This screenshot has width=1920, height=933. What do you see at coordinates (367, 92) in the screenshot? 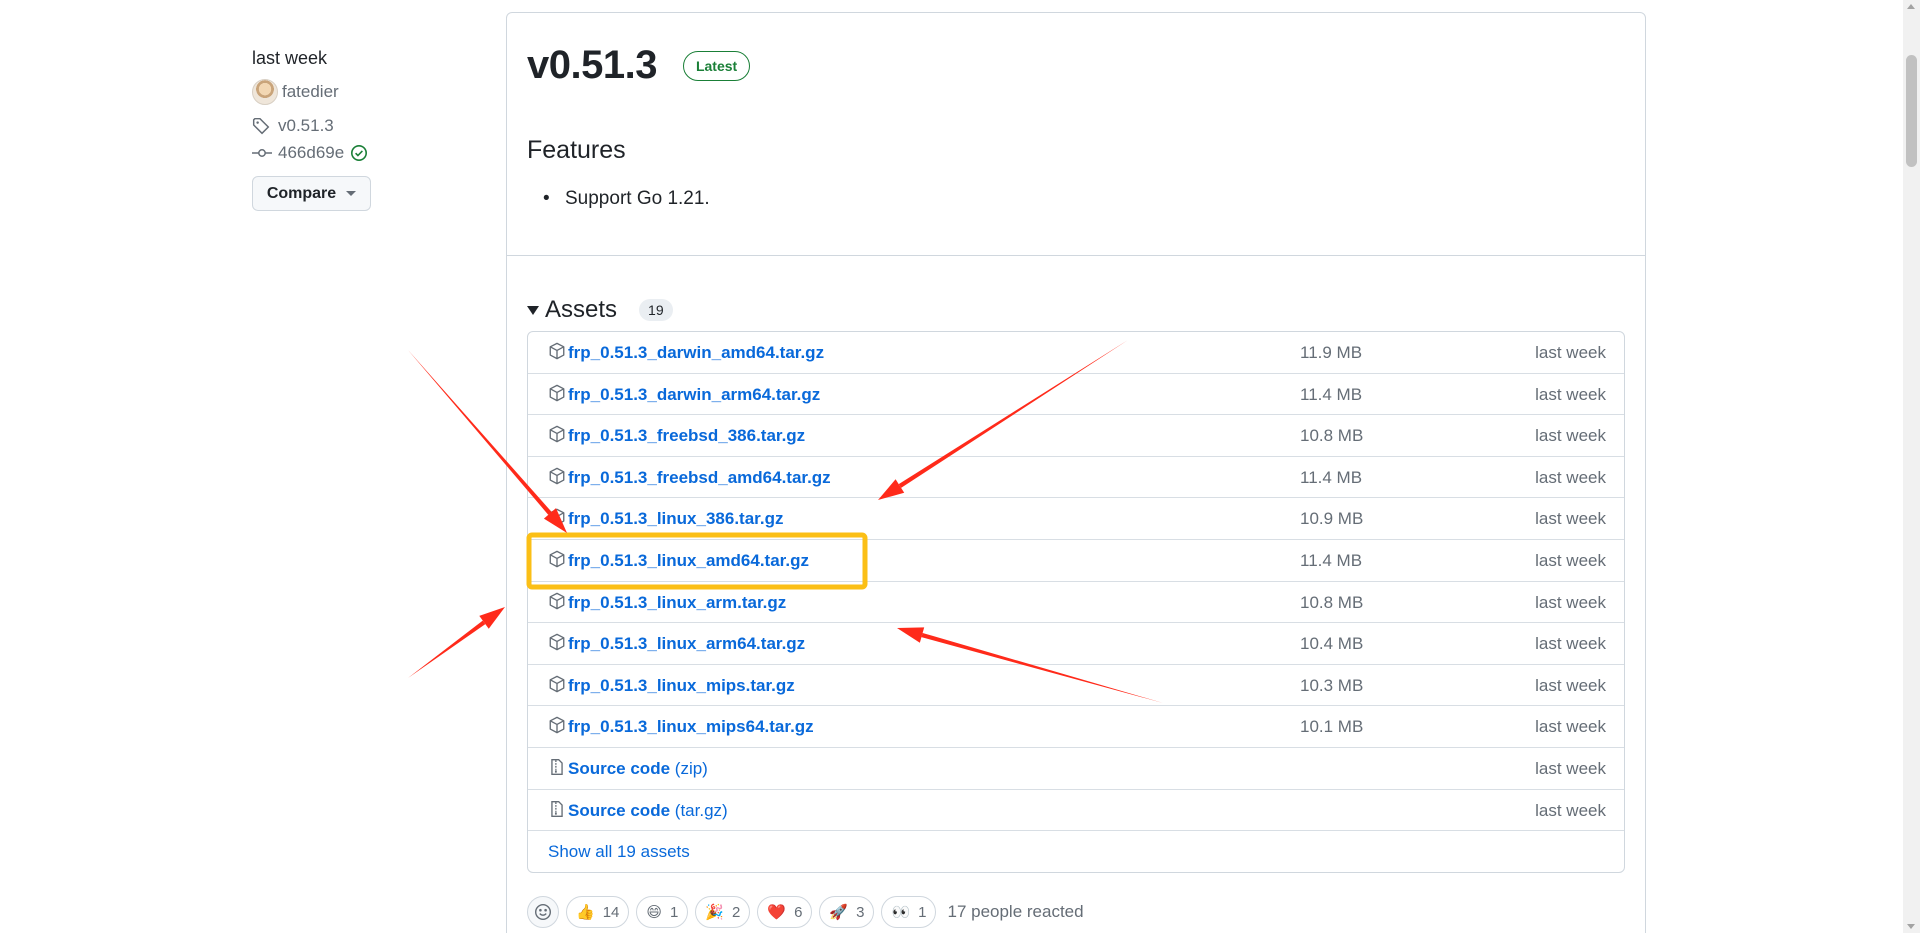
I see `release-author: fatedier` at bounding box center [367, 92].